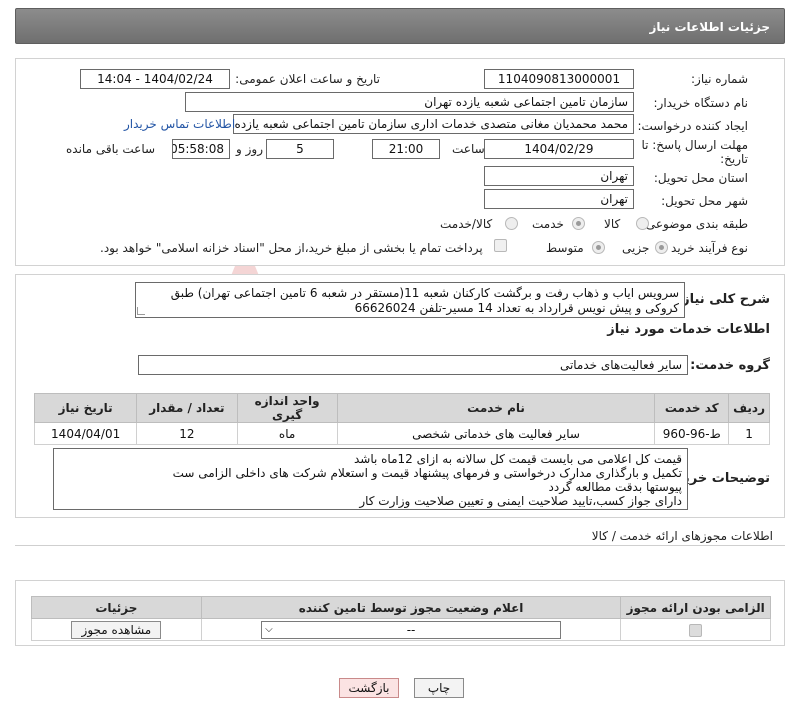 The height and width of the screenshot is (713, 788). What do you see at coordinates (700, 178) in the screenshot?
I see `province-label: استان محل تحویل:` at bounding box center [700, 178].